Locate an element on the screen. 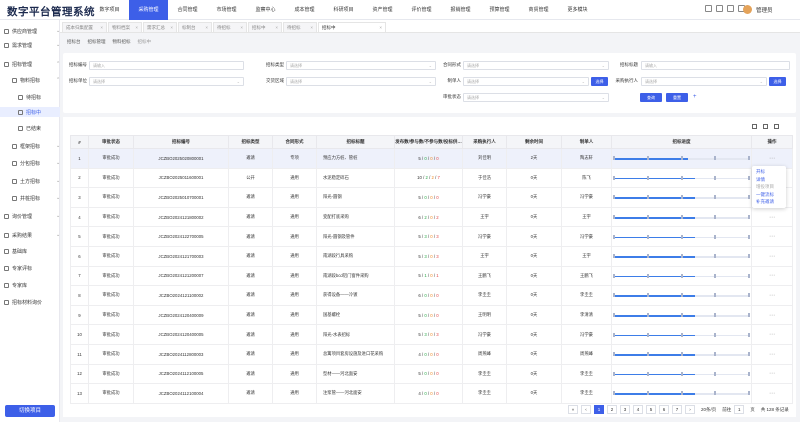  nav-item-12: 更多模块 is located at coordinates (577, 10).